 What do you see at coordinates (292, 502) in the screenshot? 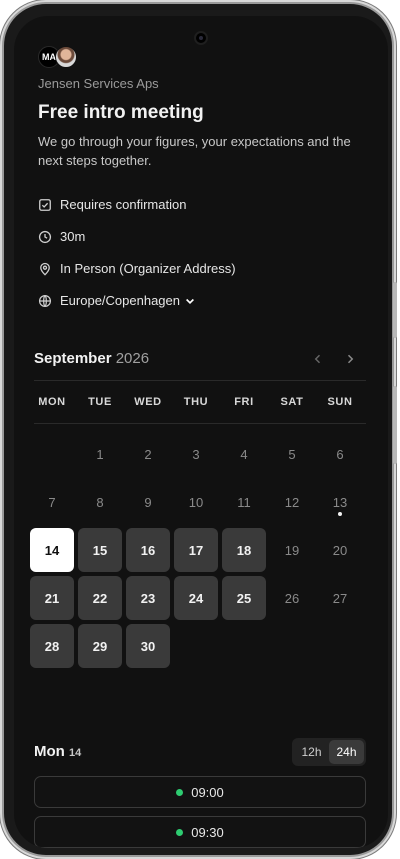
I see `calendar-day-unavailable: 12` at bounding box center [292, 502].